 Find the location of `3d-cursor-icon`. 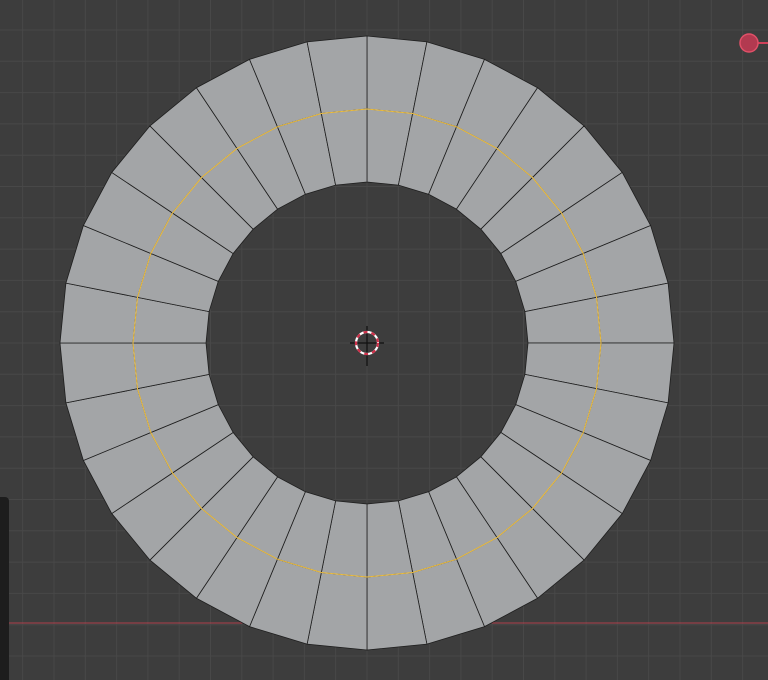

3d-cursor-icon is located at coordinates (367, 346).